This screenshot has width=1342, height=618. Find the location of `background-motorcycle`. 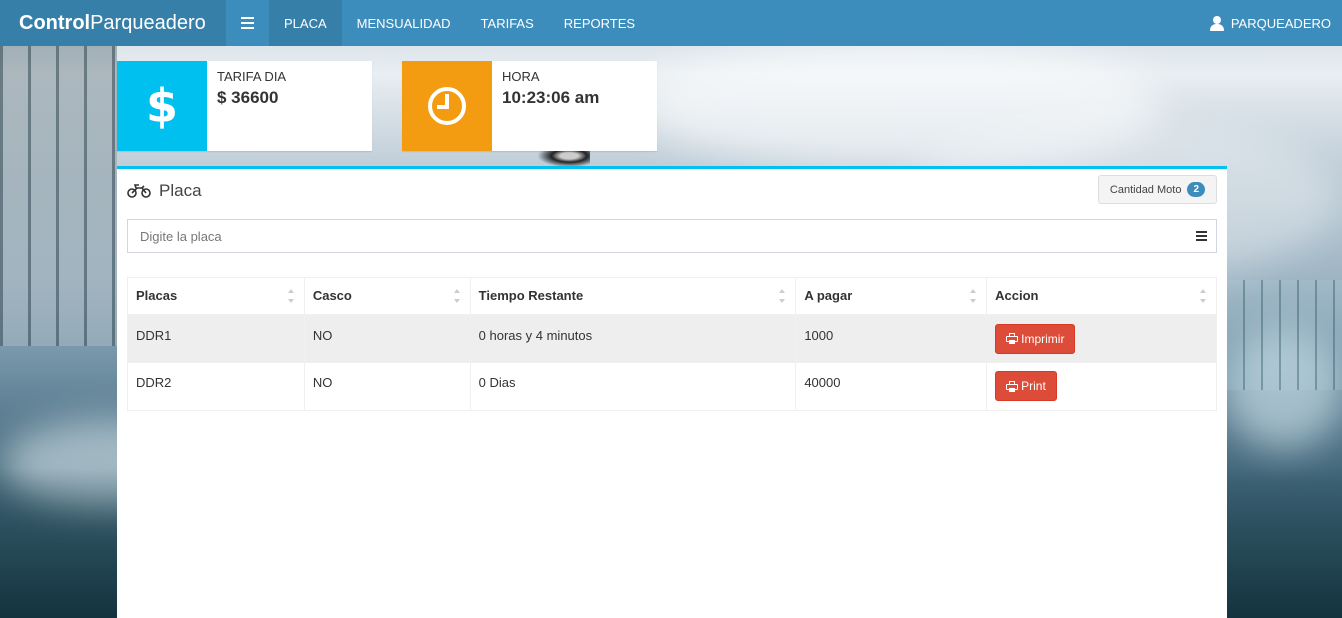

background-motorcycle is located at coordinates (564, 159).